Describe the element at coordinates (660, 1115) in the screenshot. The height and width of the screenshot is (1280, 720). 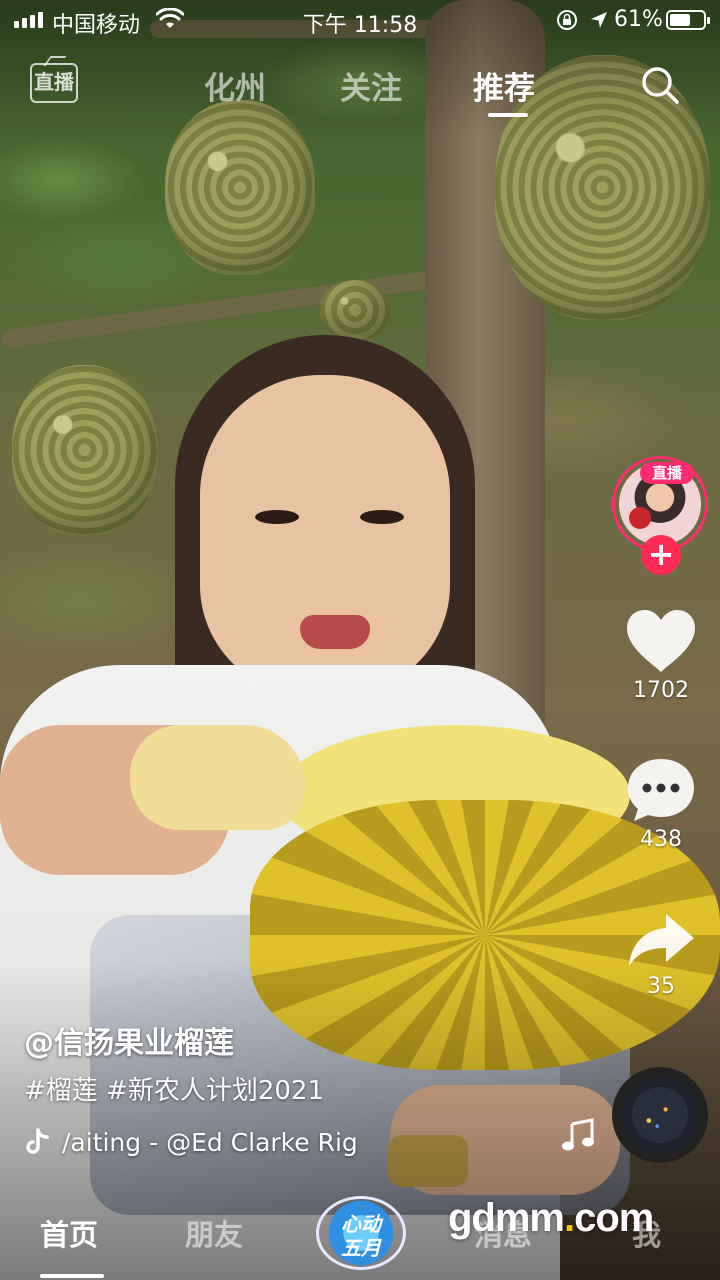
I see `music-disc` at that location.